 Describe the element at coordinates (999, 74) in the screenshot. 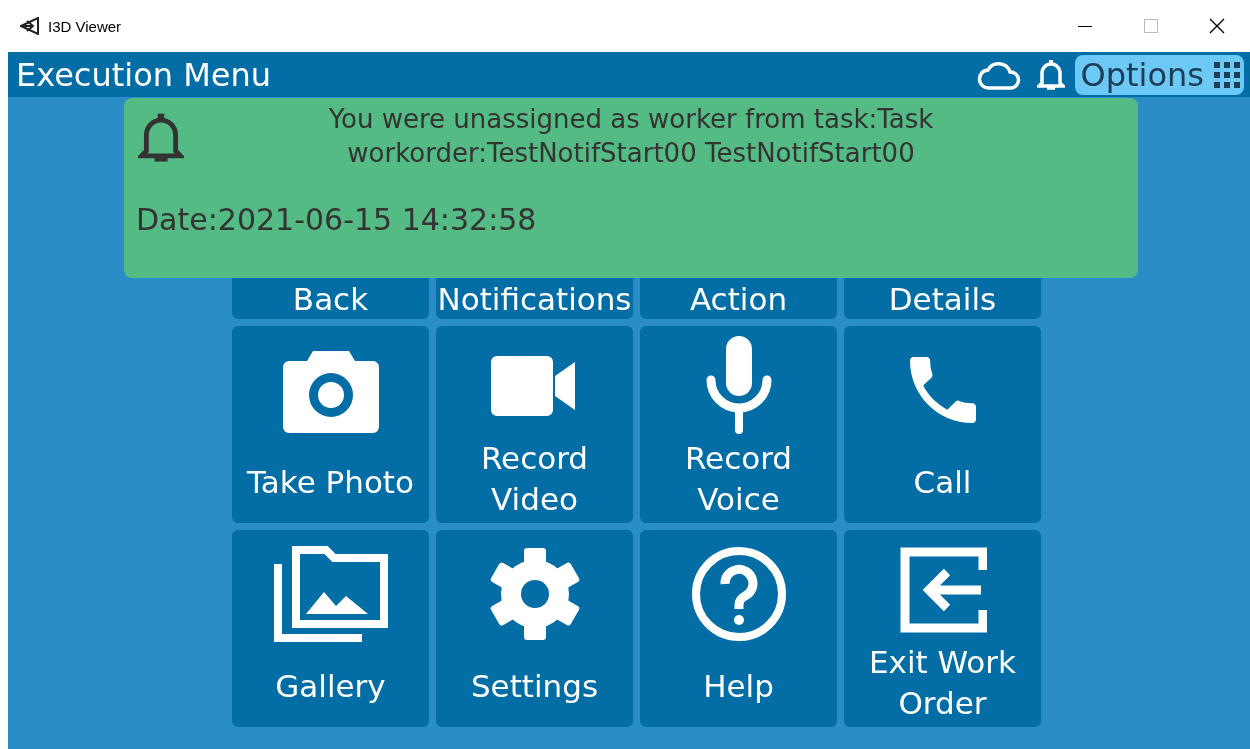

I see `cloud-icon` at that location.